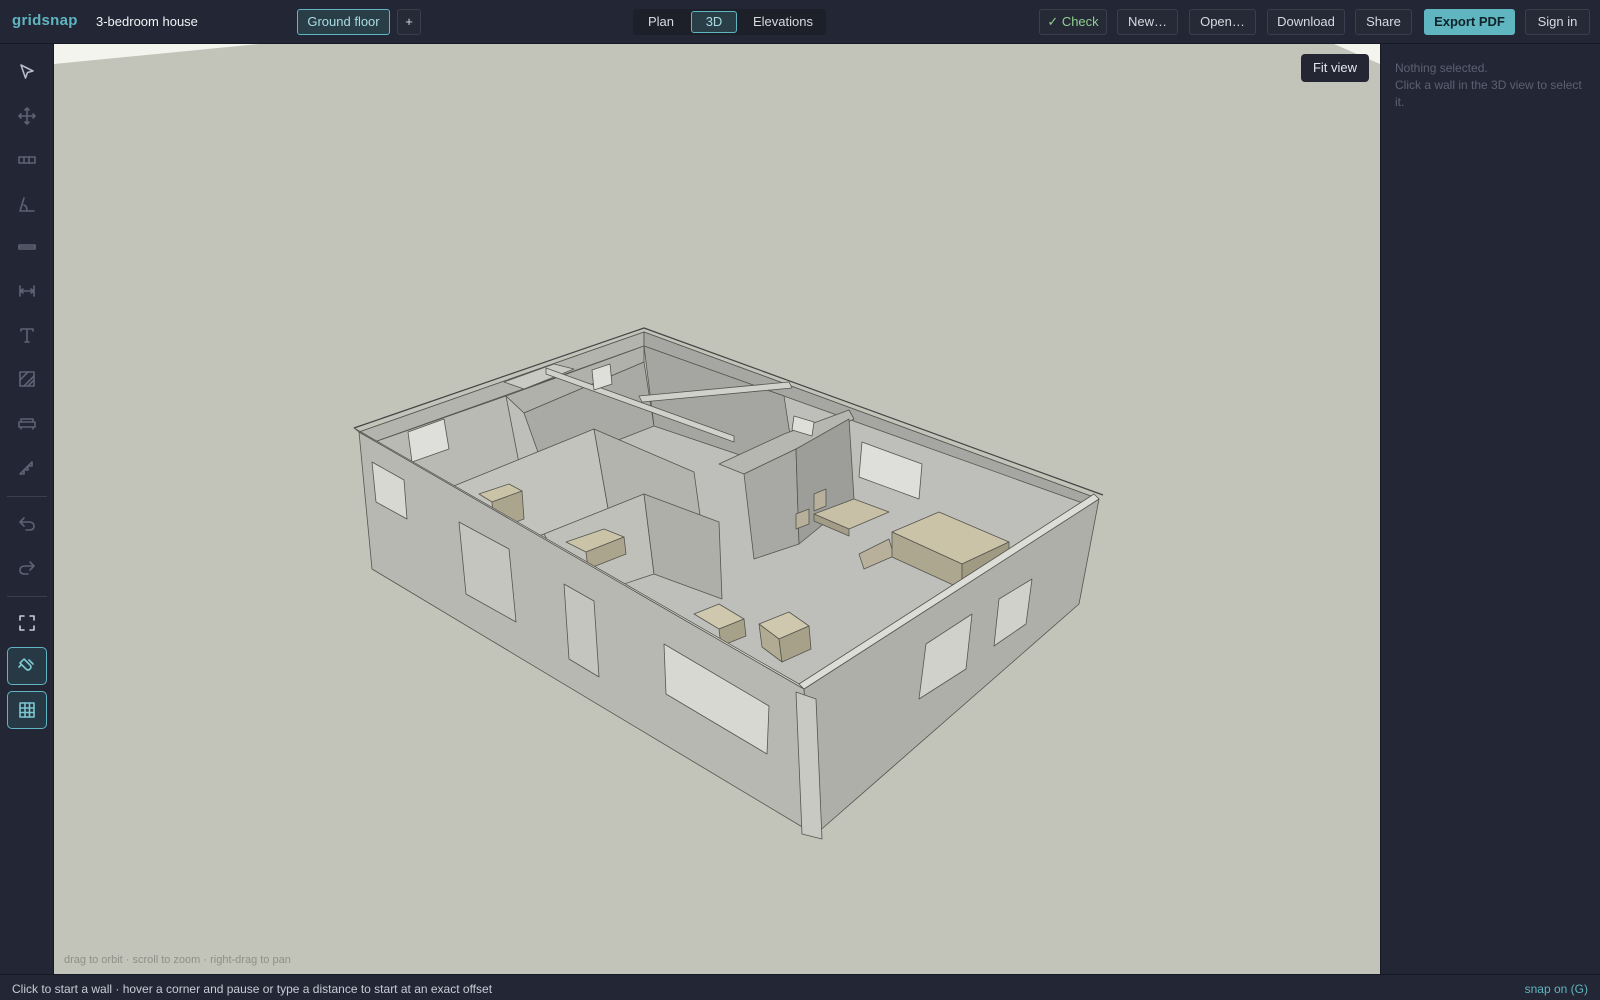 The height and width of the screenshot is (1000, 1600). I want to click on tab-elevations: Elevations, so click(783, 22).